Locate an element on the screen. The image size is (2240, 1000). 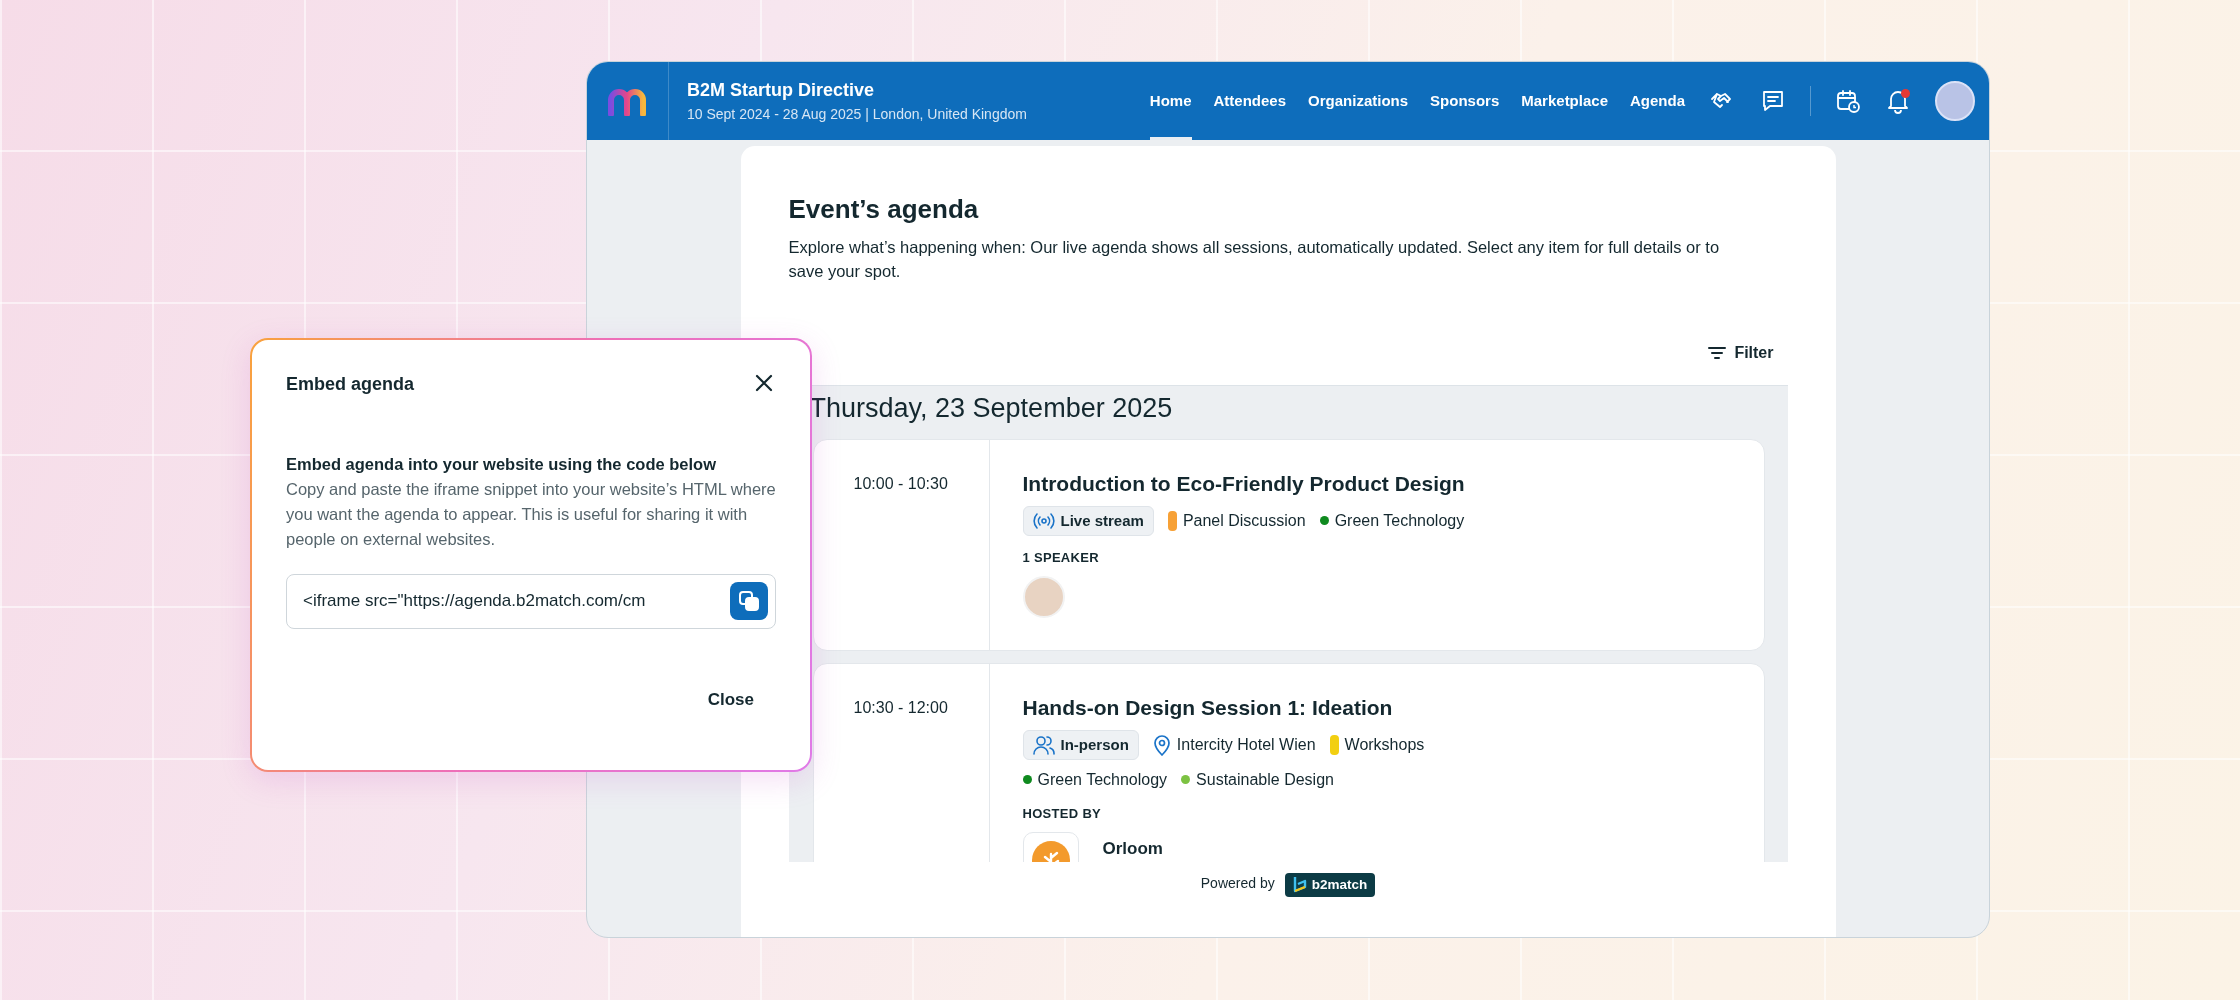
event-title: B2M Startup Directive is located at coordinates (781, 90).